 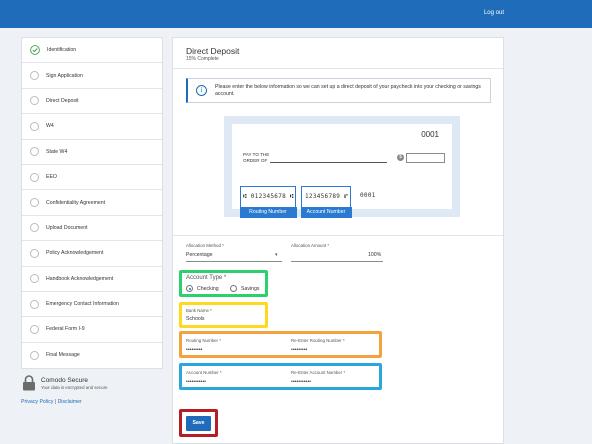 What do you see at coordinates (233, 288) in the screenshot?
I see `savings-radio` at bounding box center [233, 288].